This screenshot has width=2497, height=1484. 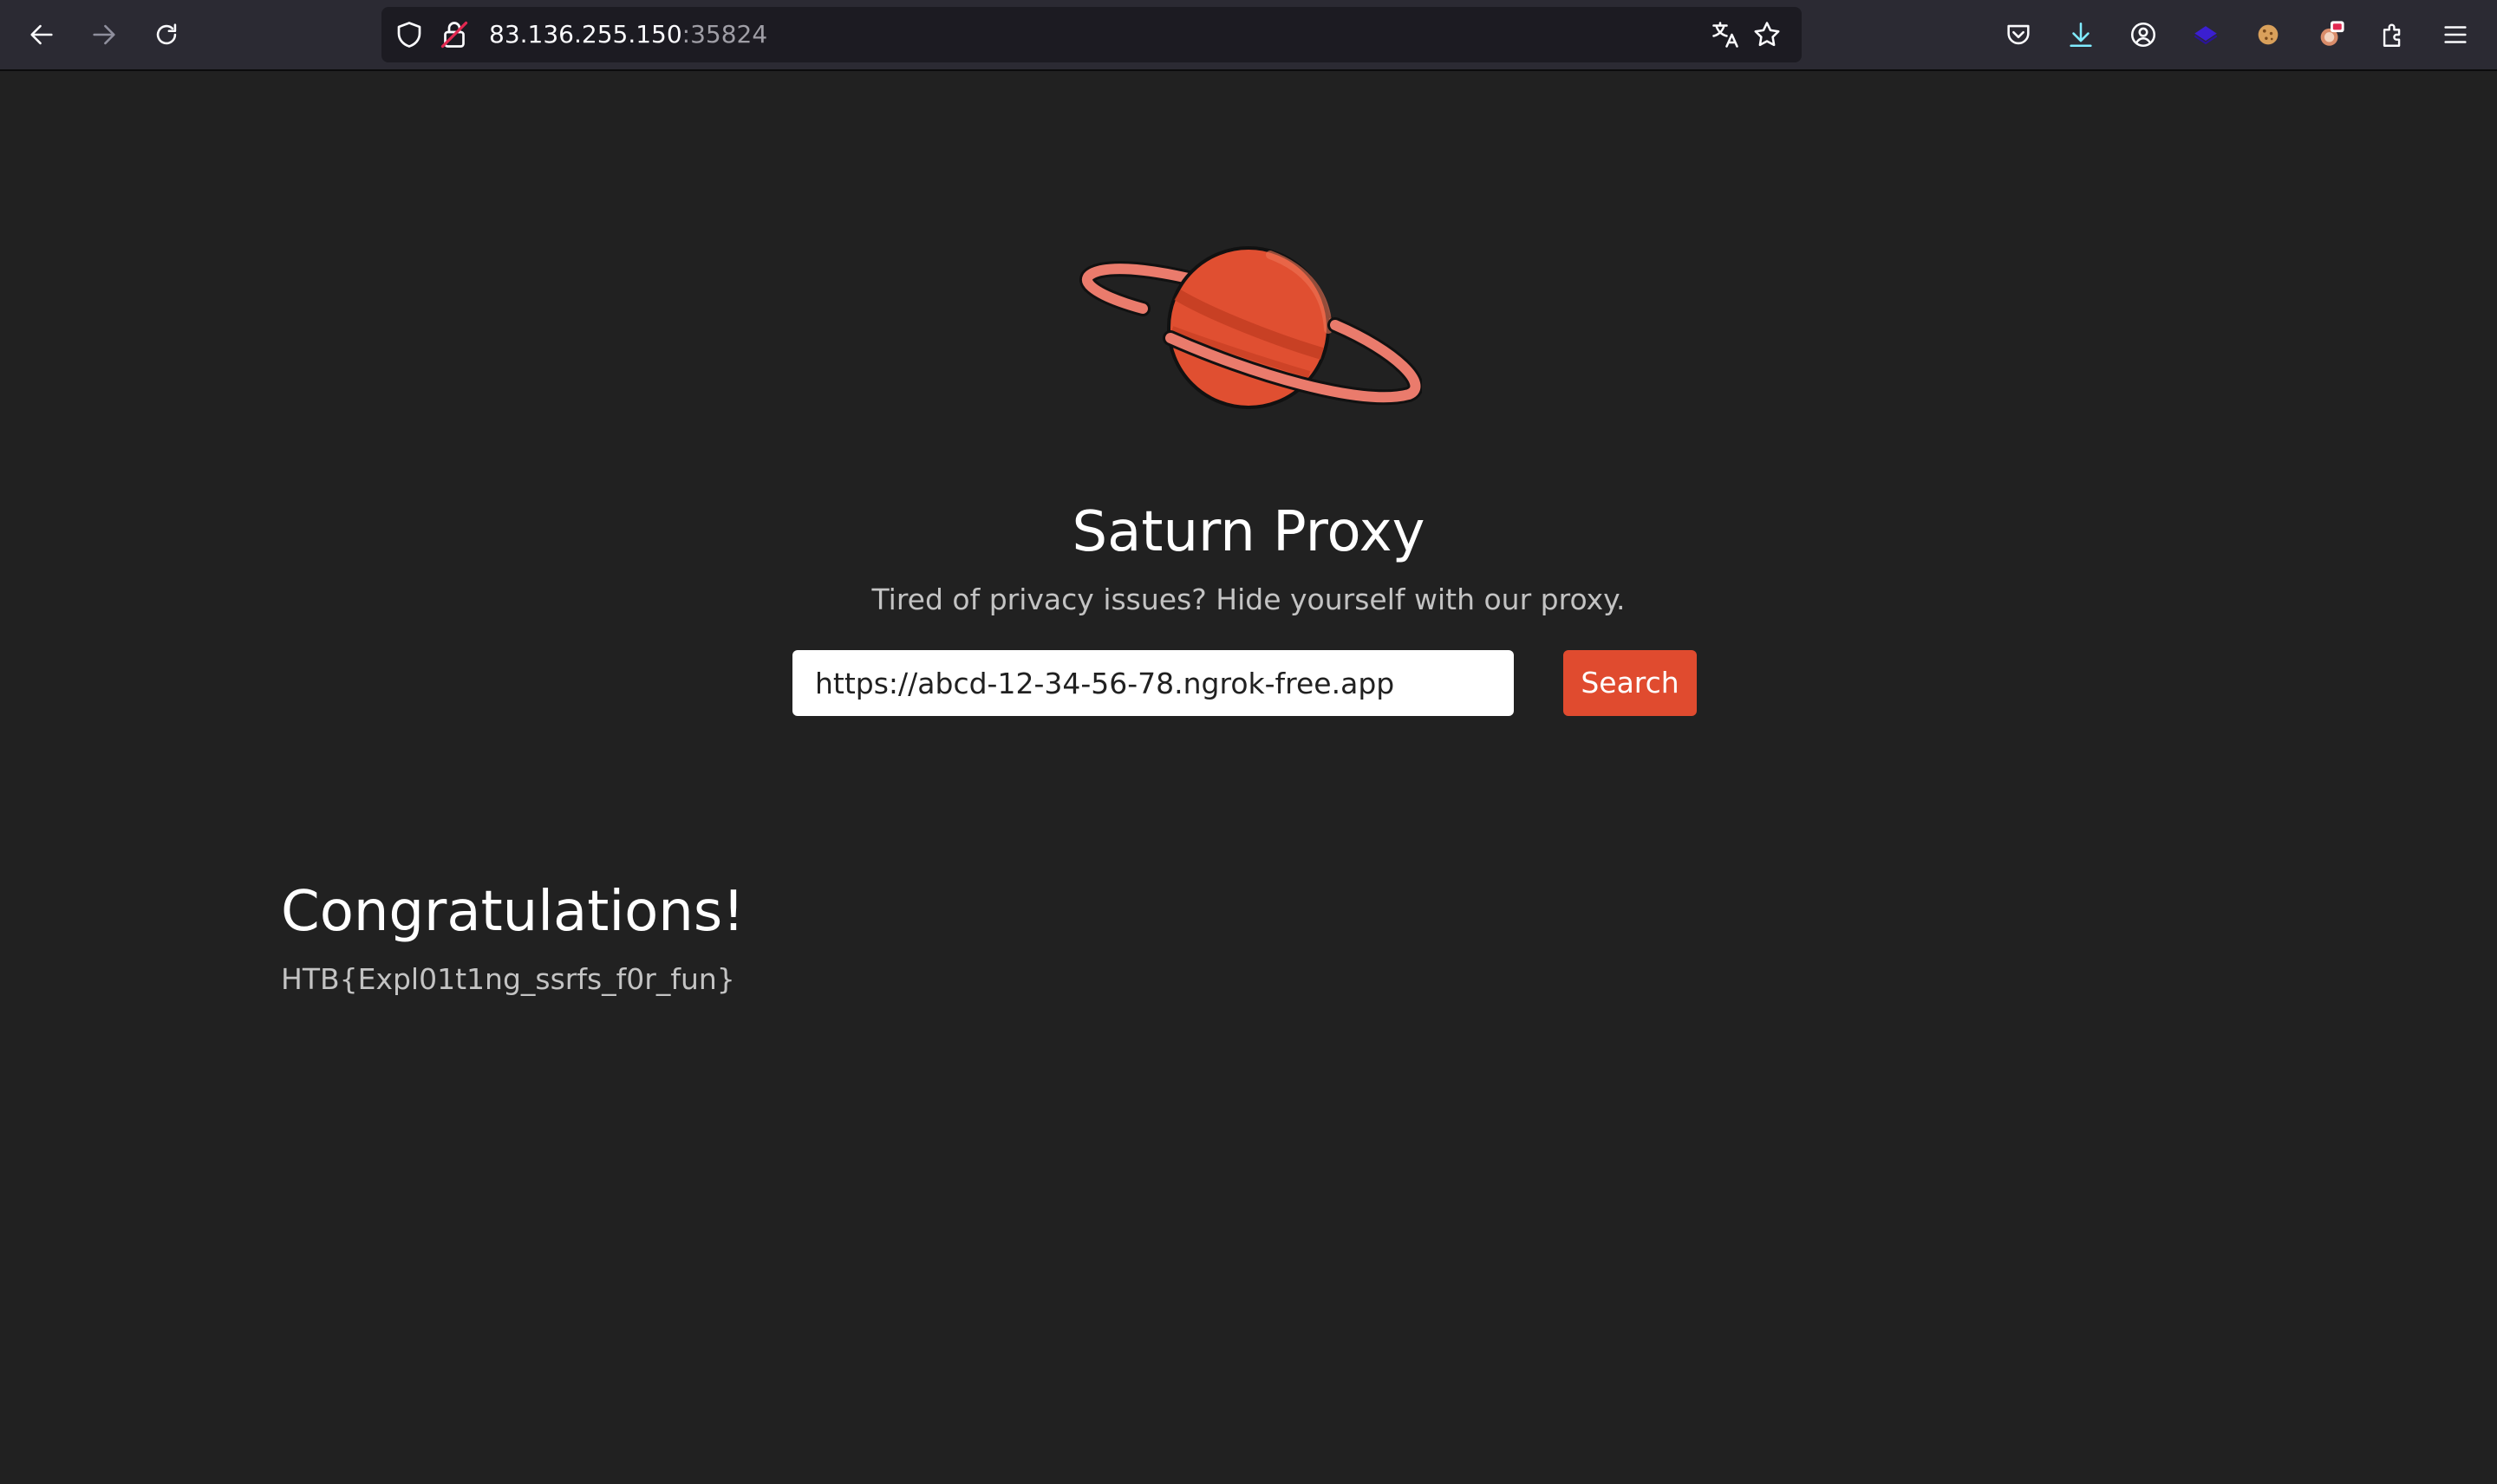 I want to click on pocket-icon, so click(x=2018, y=34).